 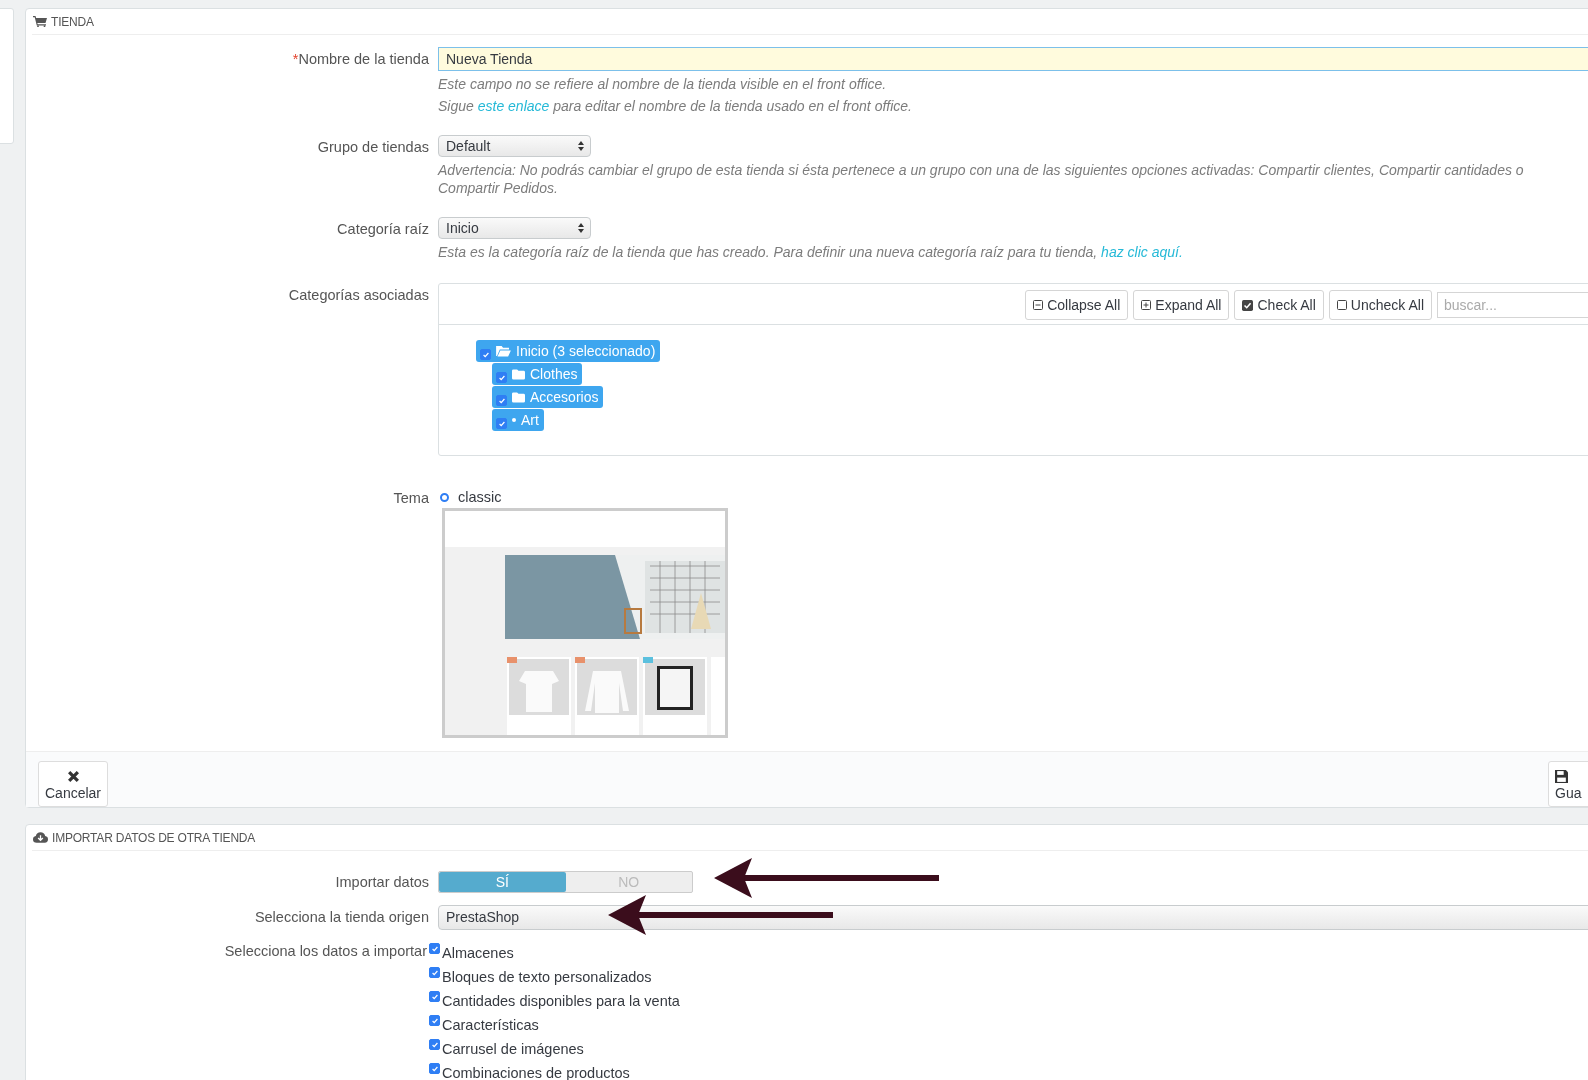 I want to click on bullet-icon, so click(x=514, y=420).